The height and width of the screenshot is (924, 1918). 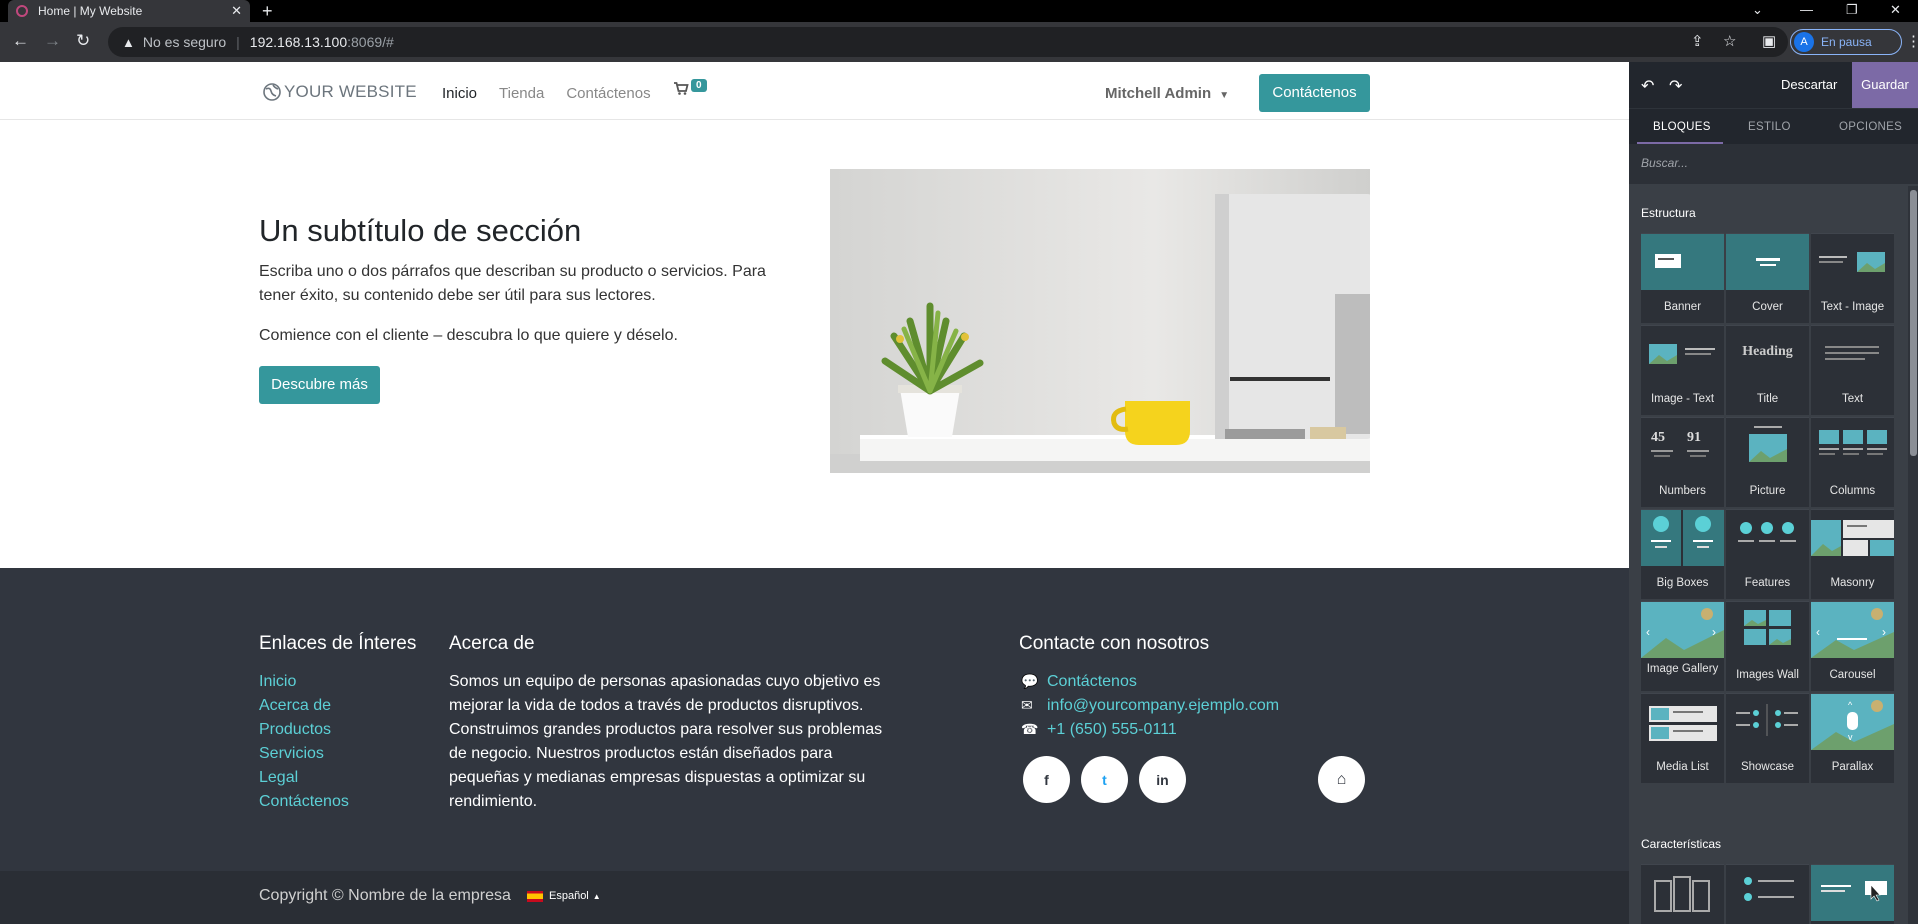 What do you see at coordinates (459, 93) in the screenshot?
I see `menu-item-inicio: Inicio` at bounding box center [459, 93].